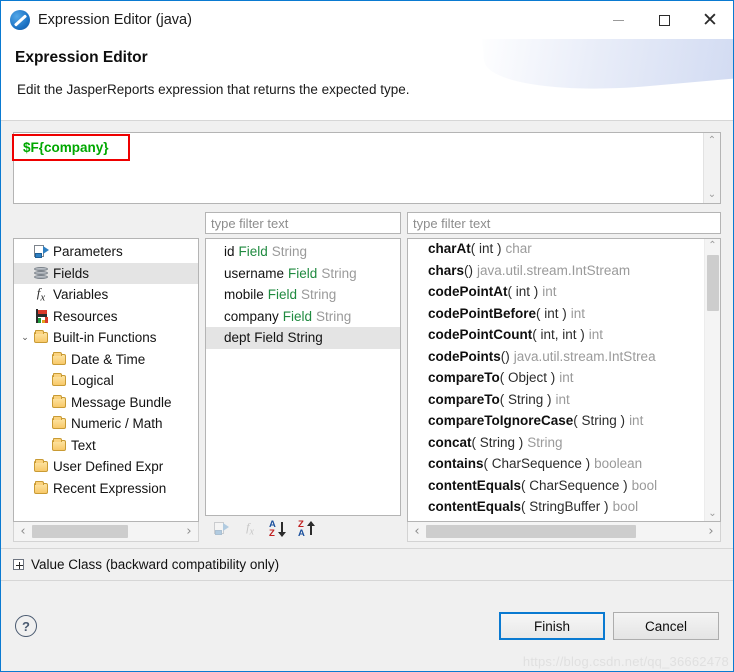  Describe the element at coordinates (552, 626) in the screenshot. I see `finish-button: Finish` at that location.